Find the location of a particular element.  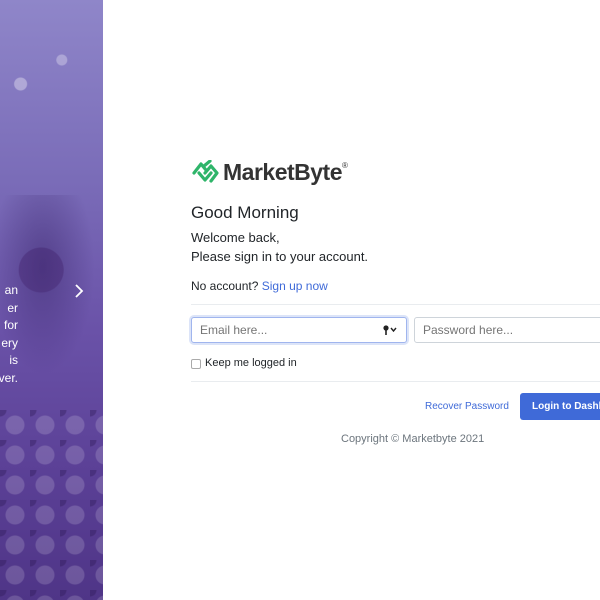

marketbyte-logo-icon is located at coordinates (205, 171).